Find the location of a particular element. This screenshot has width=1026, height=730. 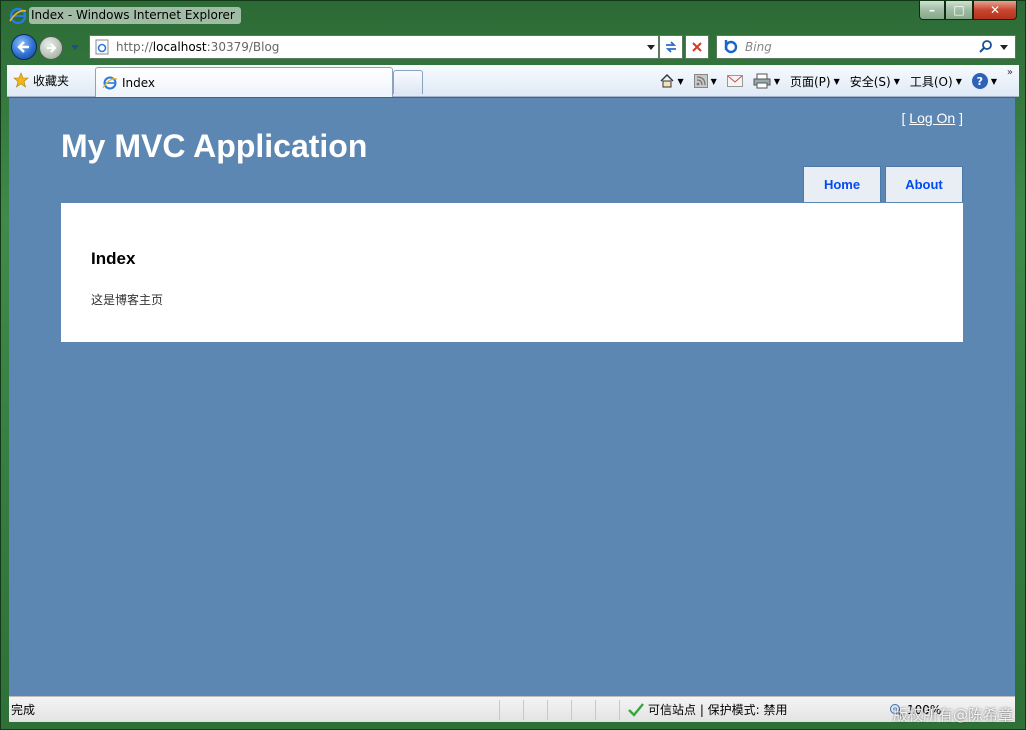

address-dropdown is located at coordinates (651, 47).